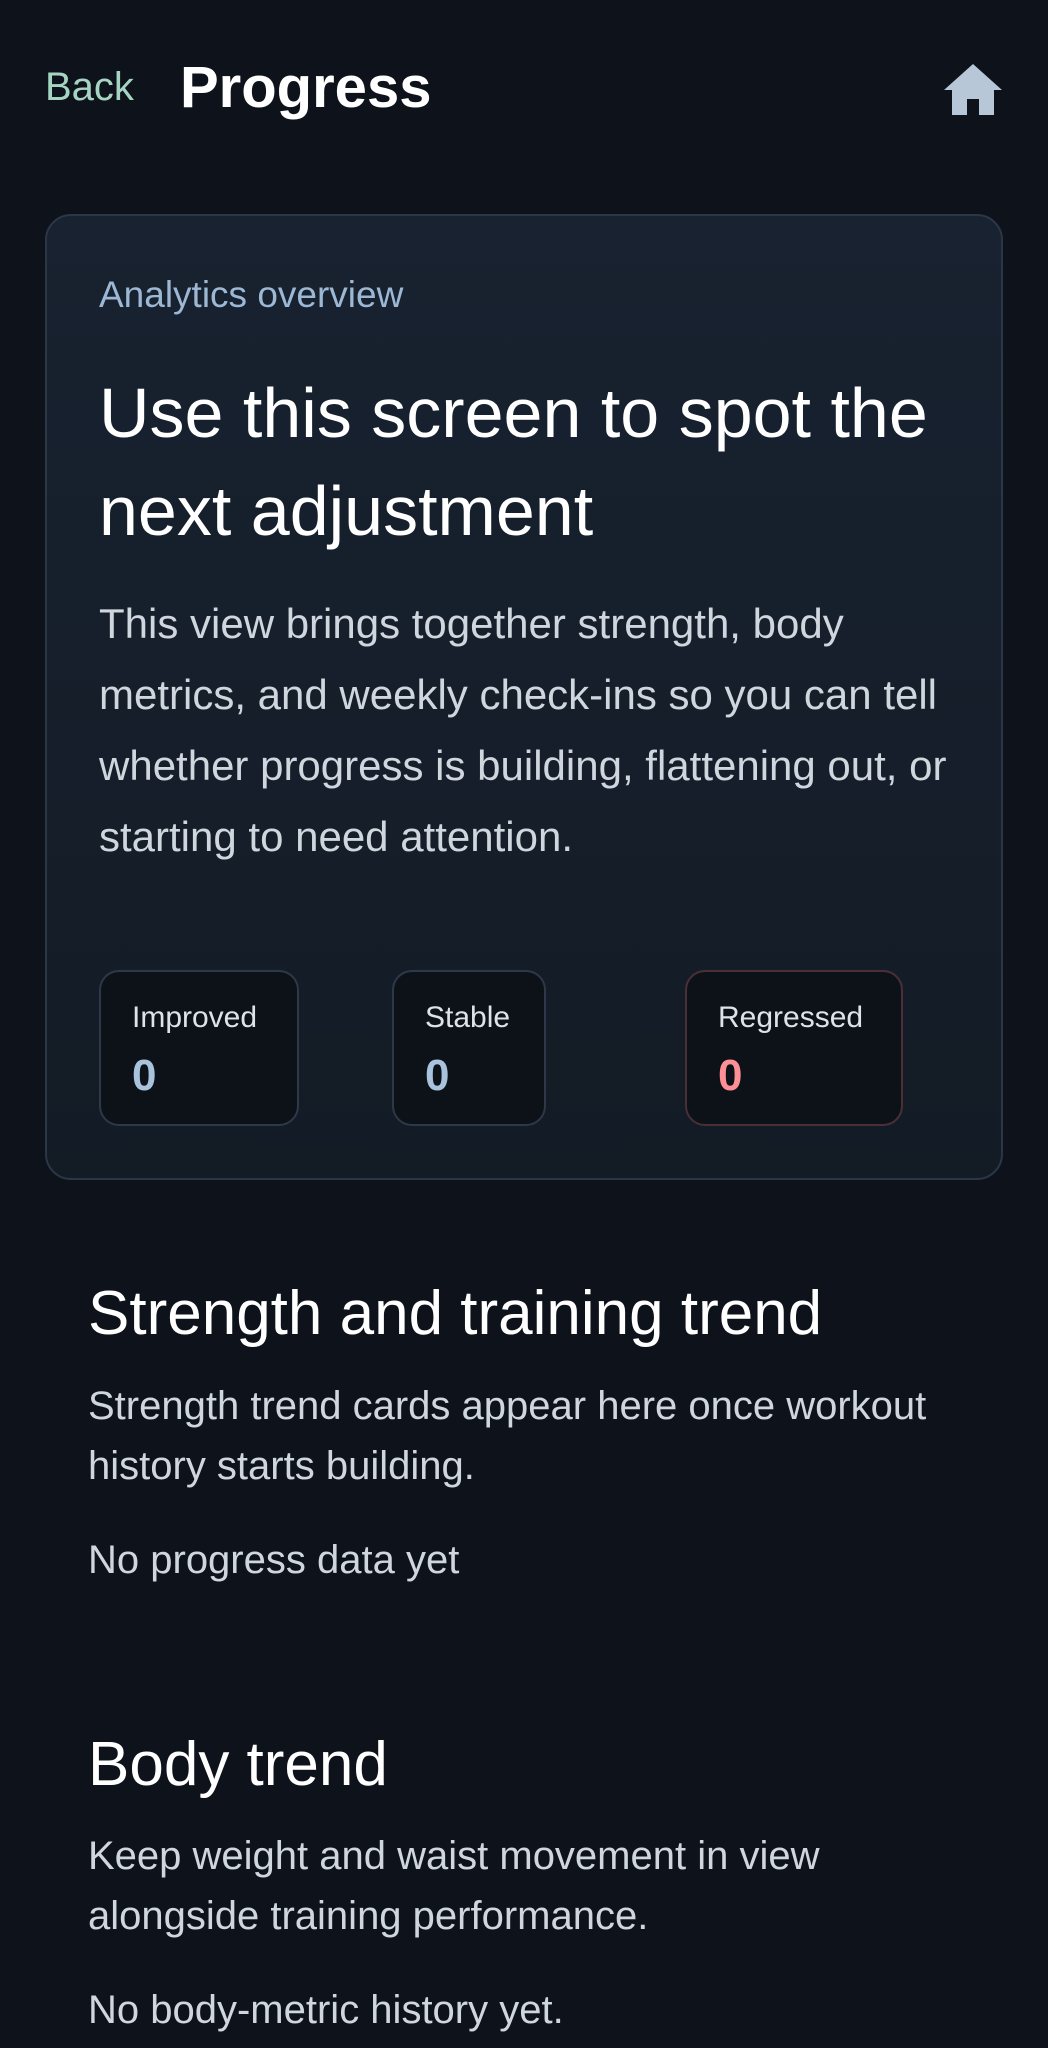  Describe the element at coordinates (251, 294) in the screenshot. I see `card-eyebrow: Analytics overview` at that location.